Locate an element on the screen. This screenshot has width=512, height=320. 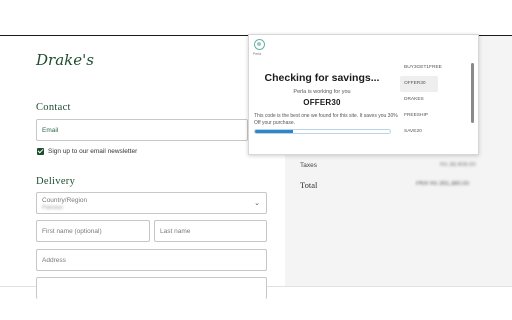
email-field: Email is located at coordinates (142, 130).